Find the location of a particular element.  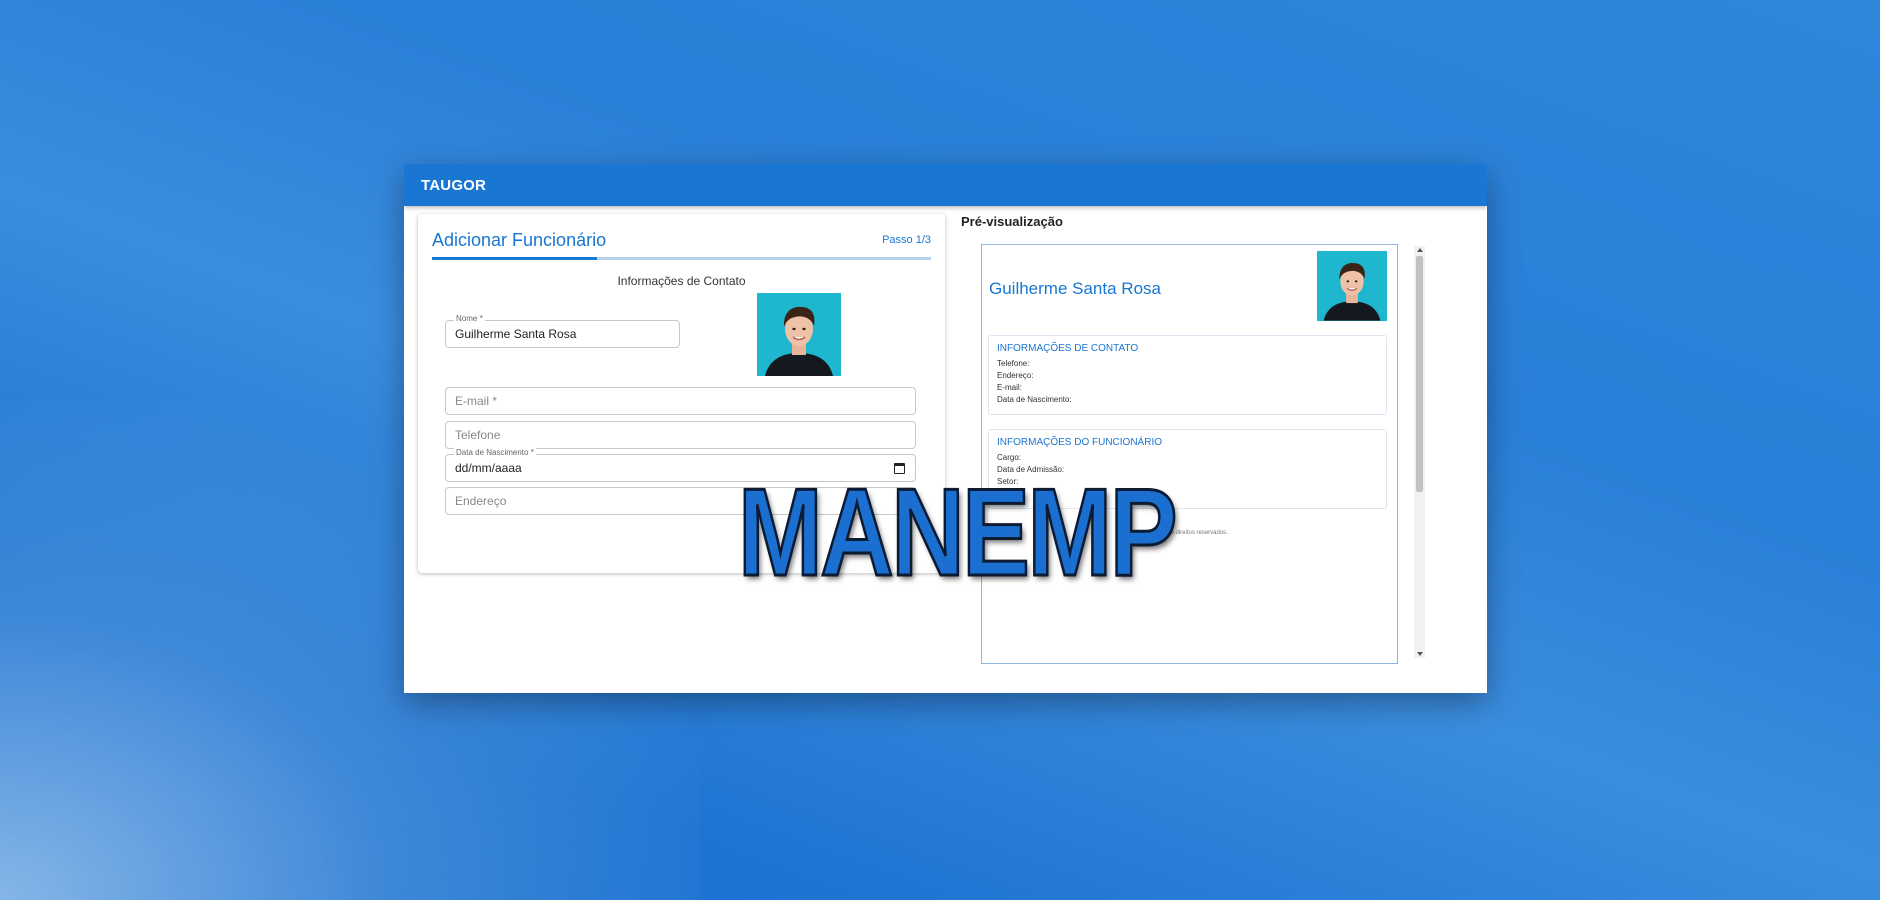

preview-contact-line: Telefone: is located at coordinates (1013, 363).